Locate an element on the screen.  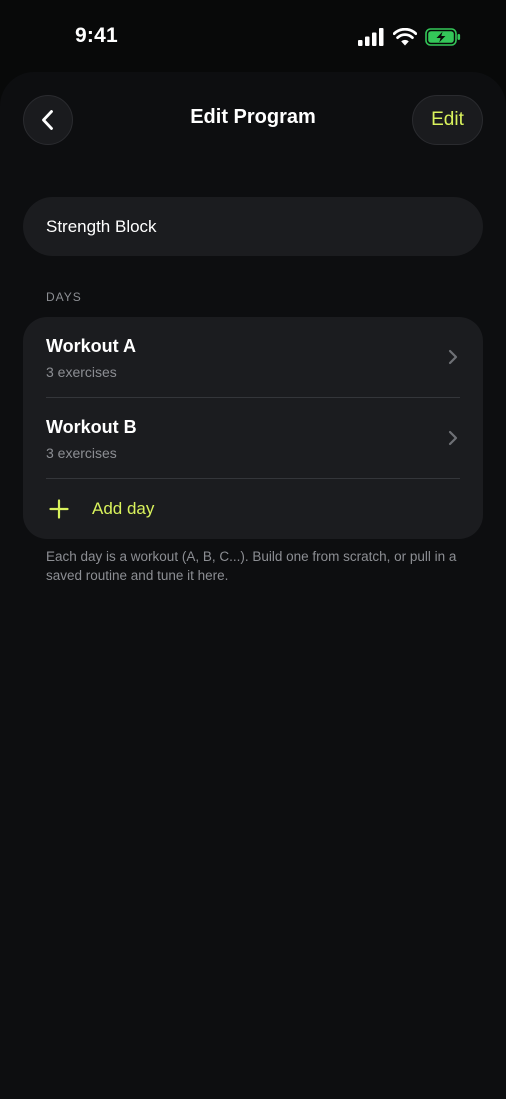
day-row-workout-a: Workout A 3 exercises is located at coordinates (253, 357).